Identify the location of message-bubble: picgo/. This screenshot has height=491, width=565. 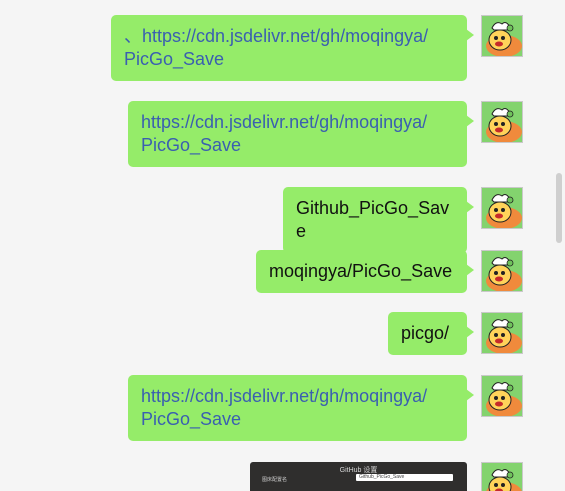
(431, 333).